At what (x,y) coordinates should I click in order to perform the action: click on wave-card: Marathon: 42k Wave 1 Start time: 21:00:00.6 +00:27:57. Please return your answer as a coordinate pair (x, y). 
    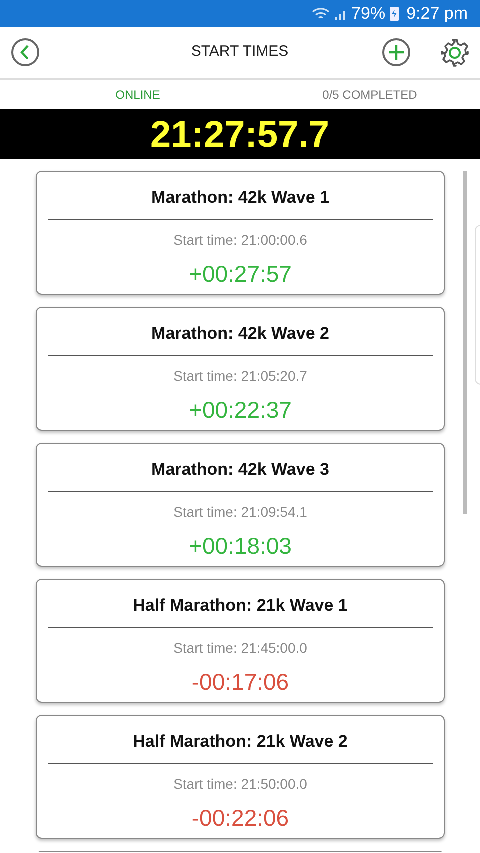
    Looking at the image, I should click on (240, 233).